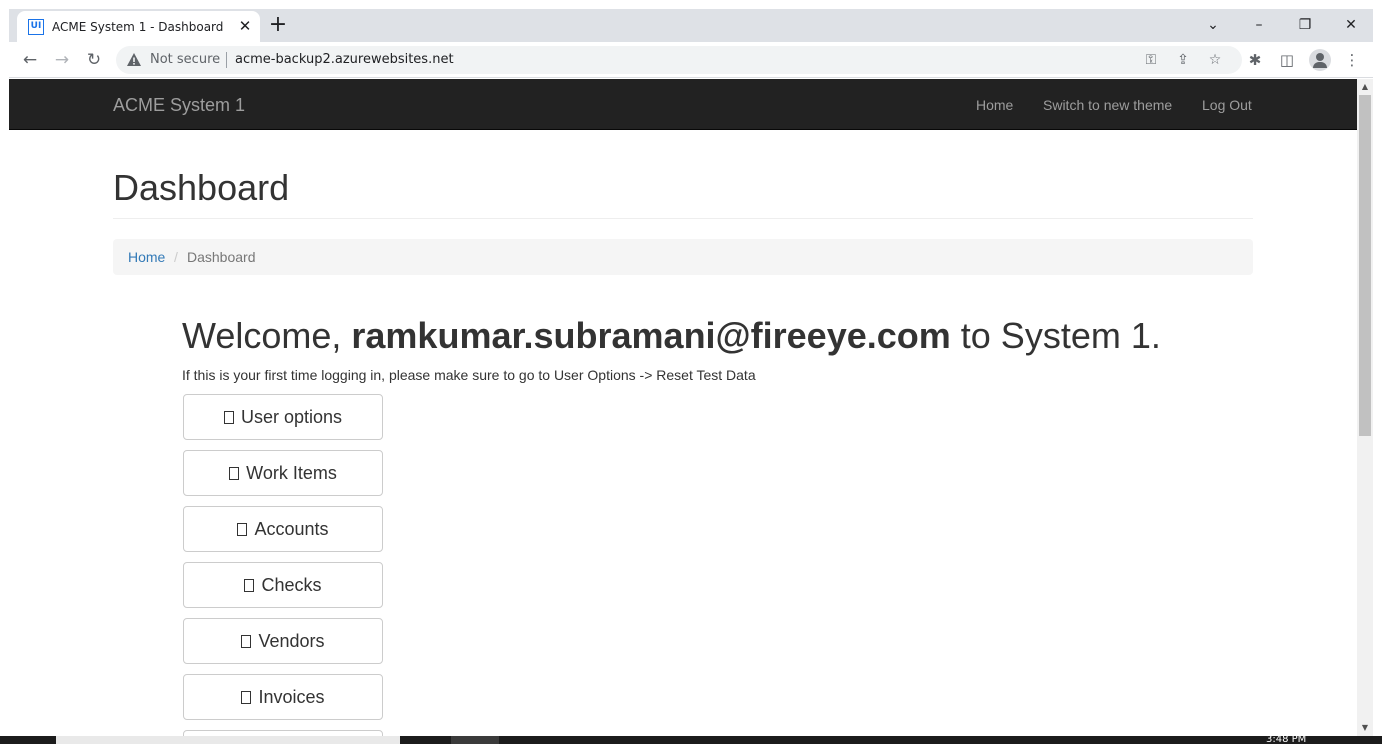  Describe the element at coordinates (249, 585) in the screenshot. I see `checks-icon` at that location.